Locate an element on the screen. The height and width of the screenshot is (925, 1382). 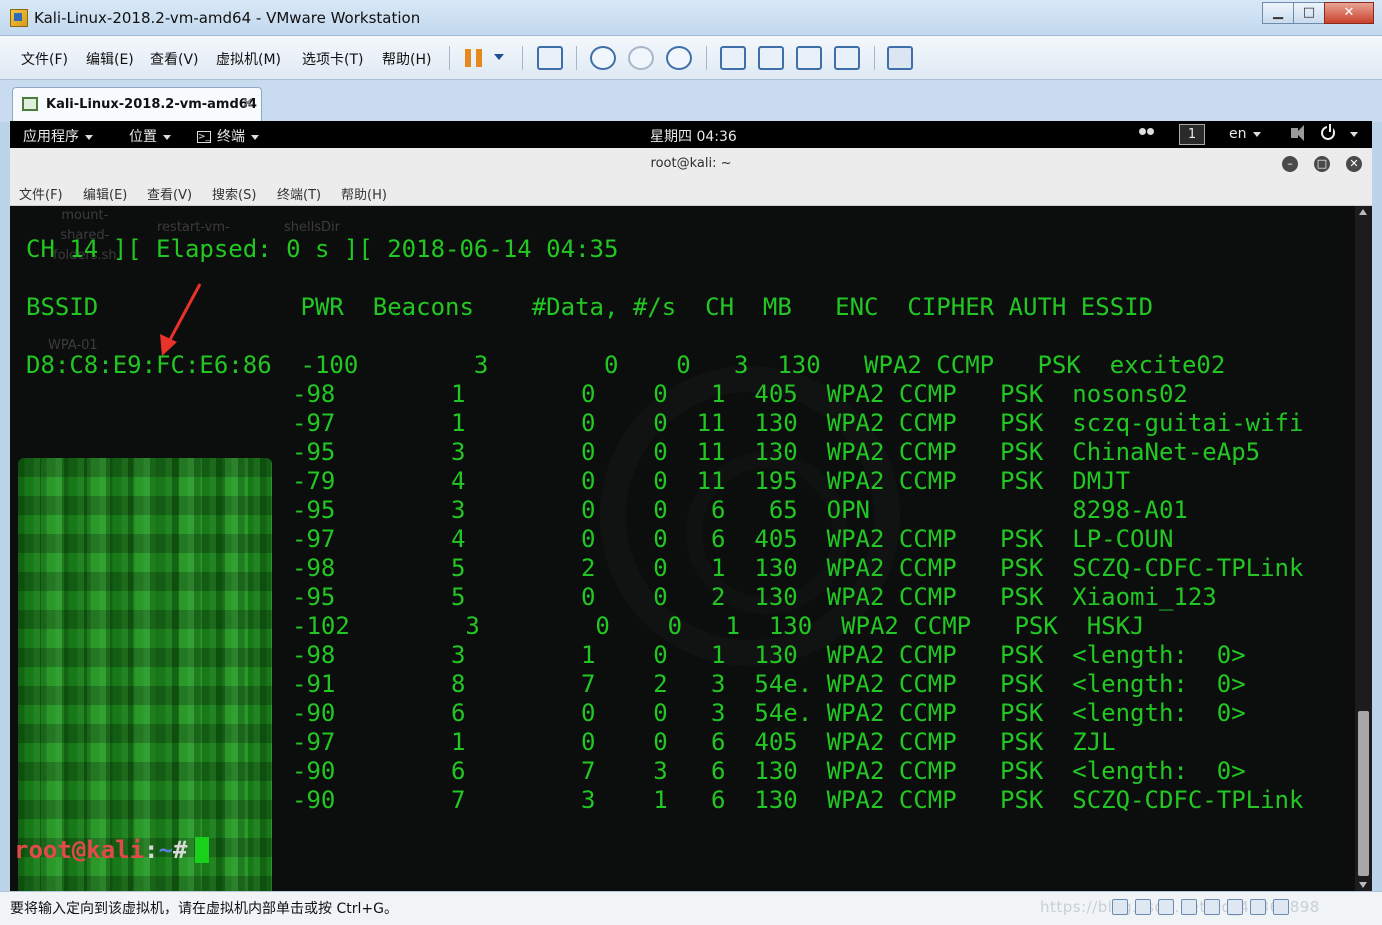
volume-icon is located at coordinates (1297, 133).